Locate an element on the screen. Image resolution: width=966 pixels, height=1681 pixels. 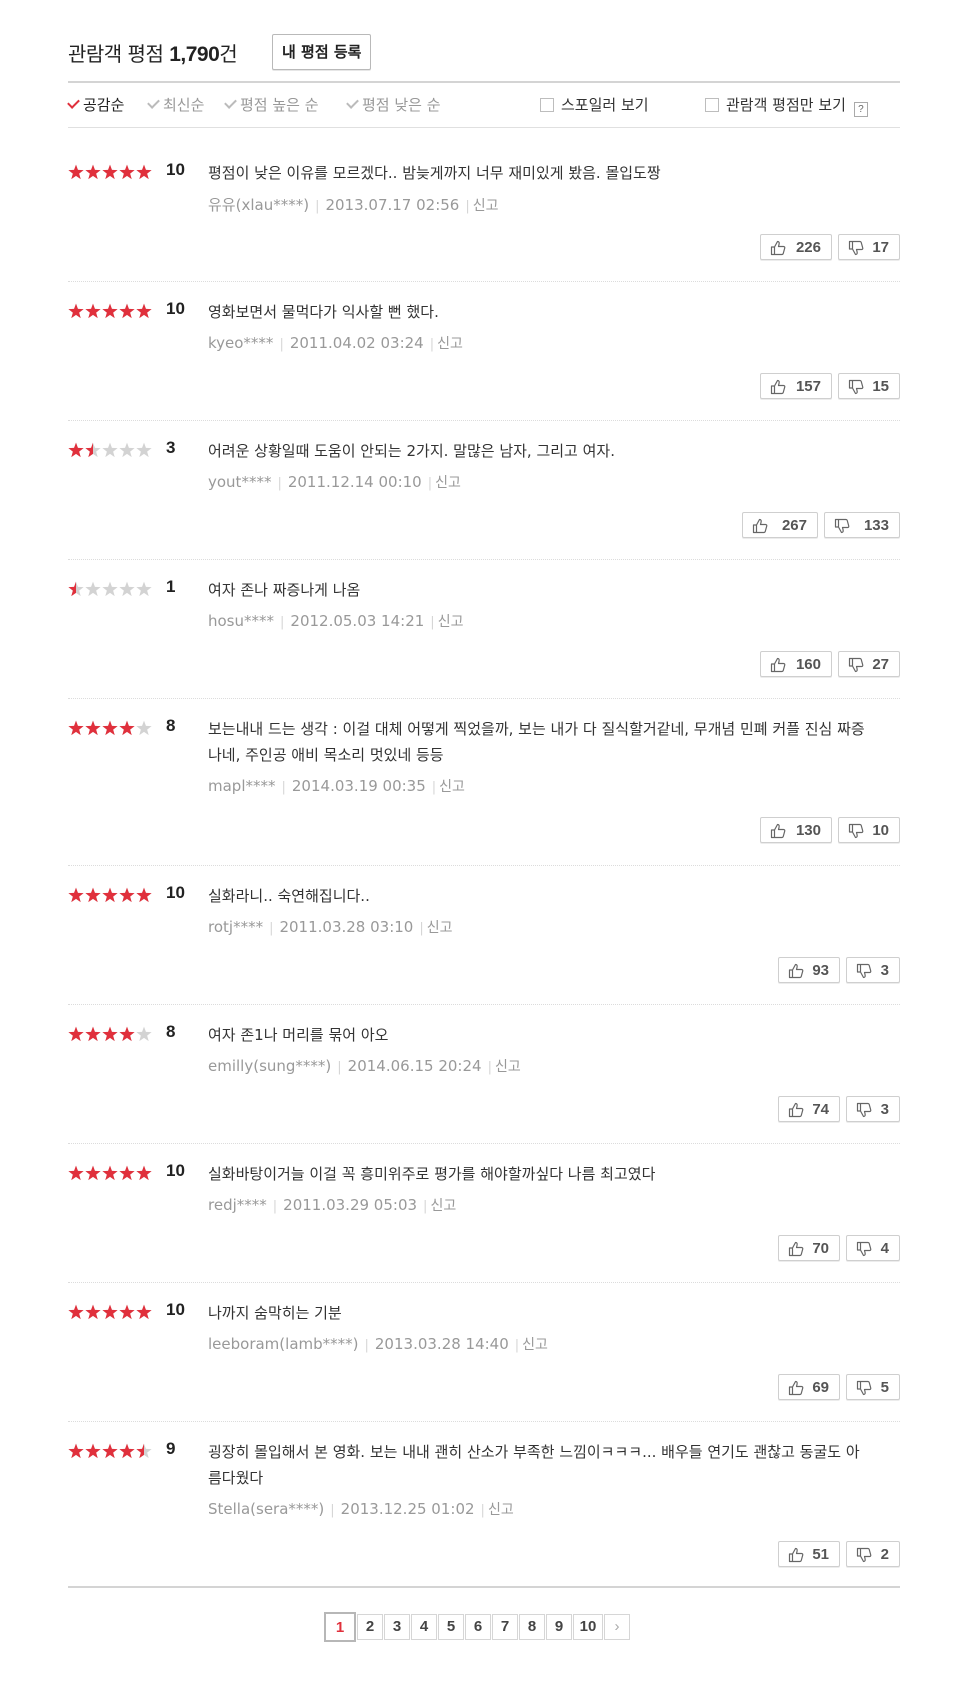
check-icon is located at coordinates (230, 102).